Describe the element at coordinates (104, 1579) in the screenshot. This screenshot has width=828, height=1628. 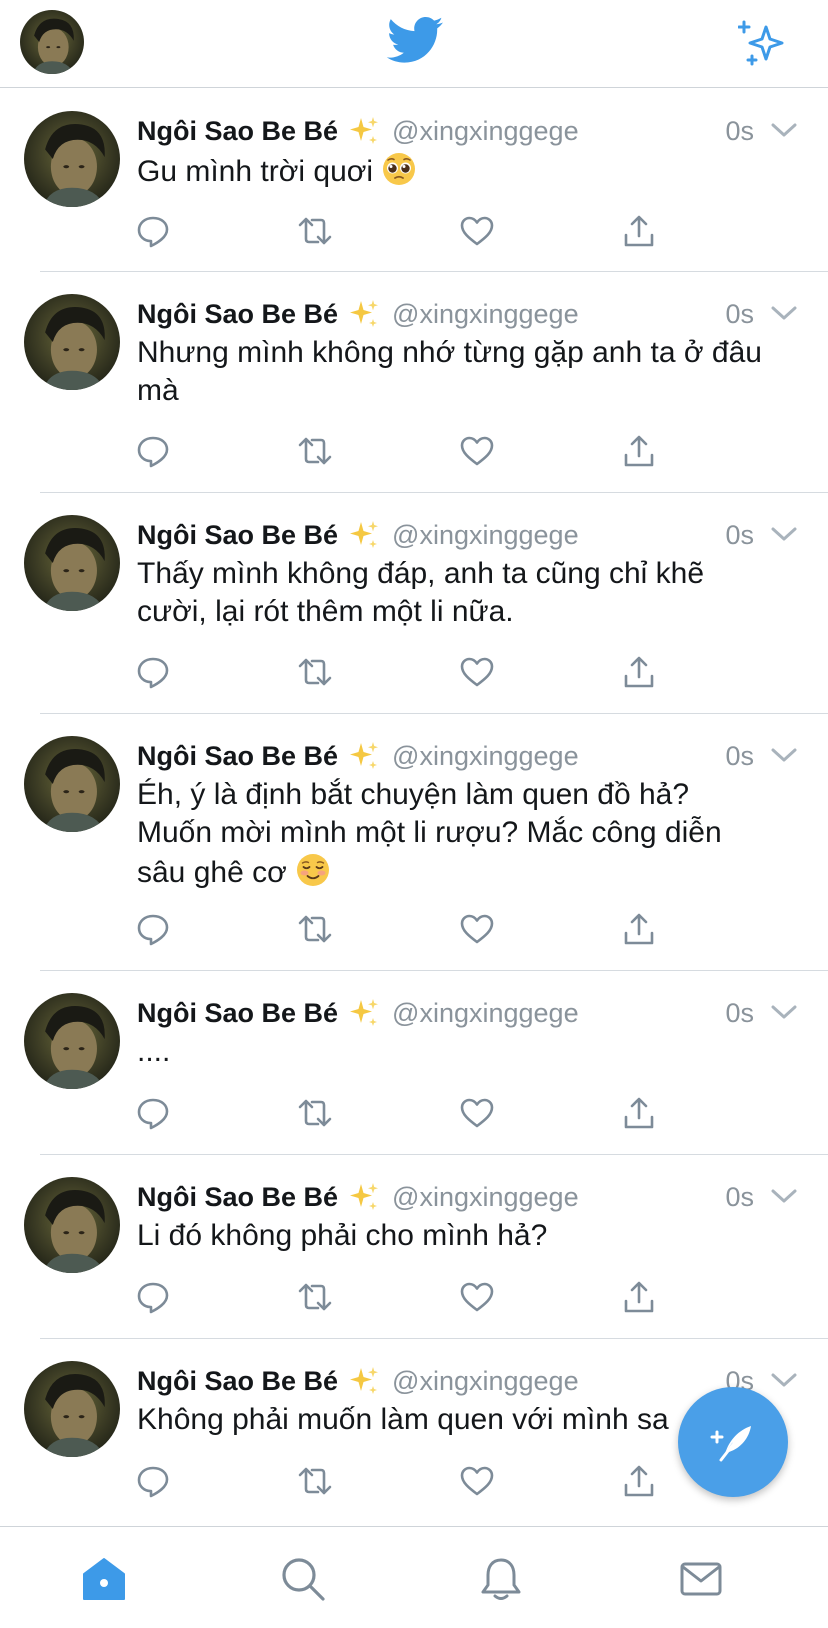
I see `home-icon` at that location.